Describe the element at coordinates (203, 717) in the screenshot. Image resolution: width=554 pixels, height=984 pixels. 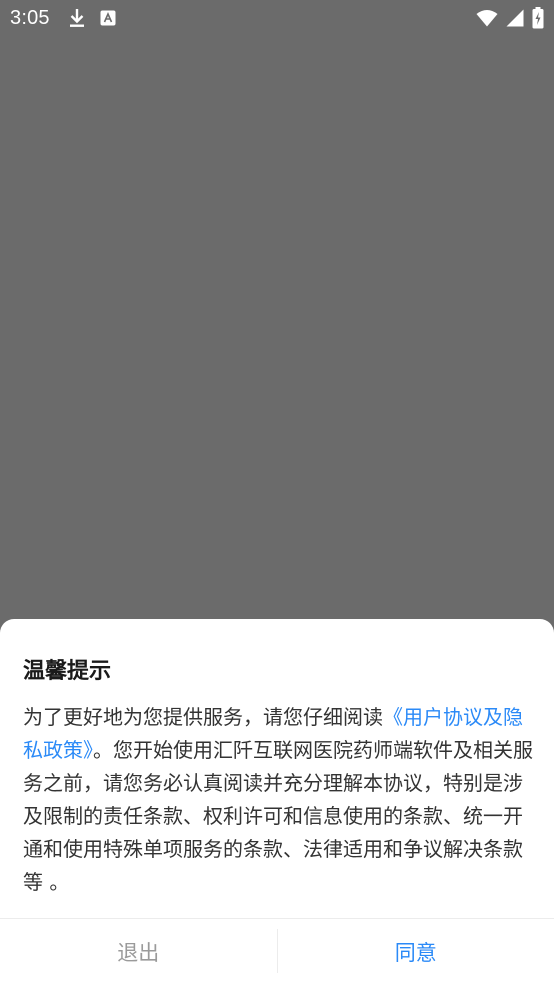
I see `message-intro: 为了更好地为您提供服务，请您仔细阅读` at that location.